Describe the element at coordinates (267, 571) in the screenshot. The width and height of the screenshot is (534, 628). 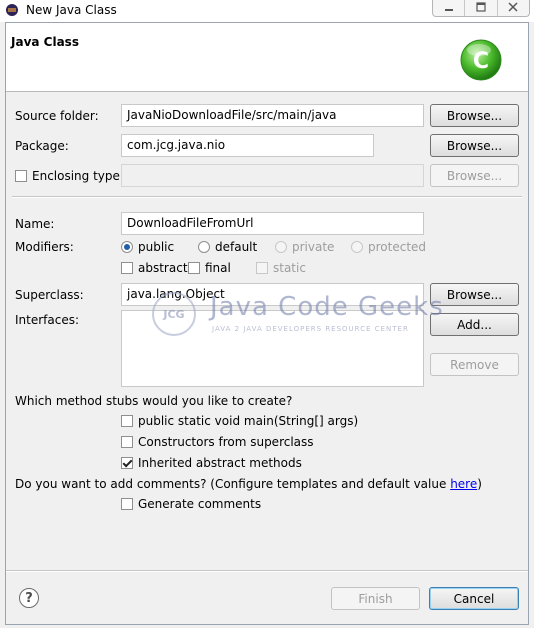
I see `footer-separator` at that location.